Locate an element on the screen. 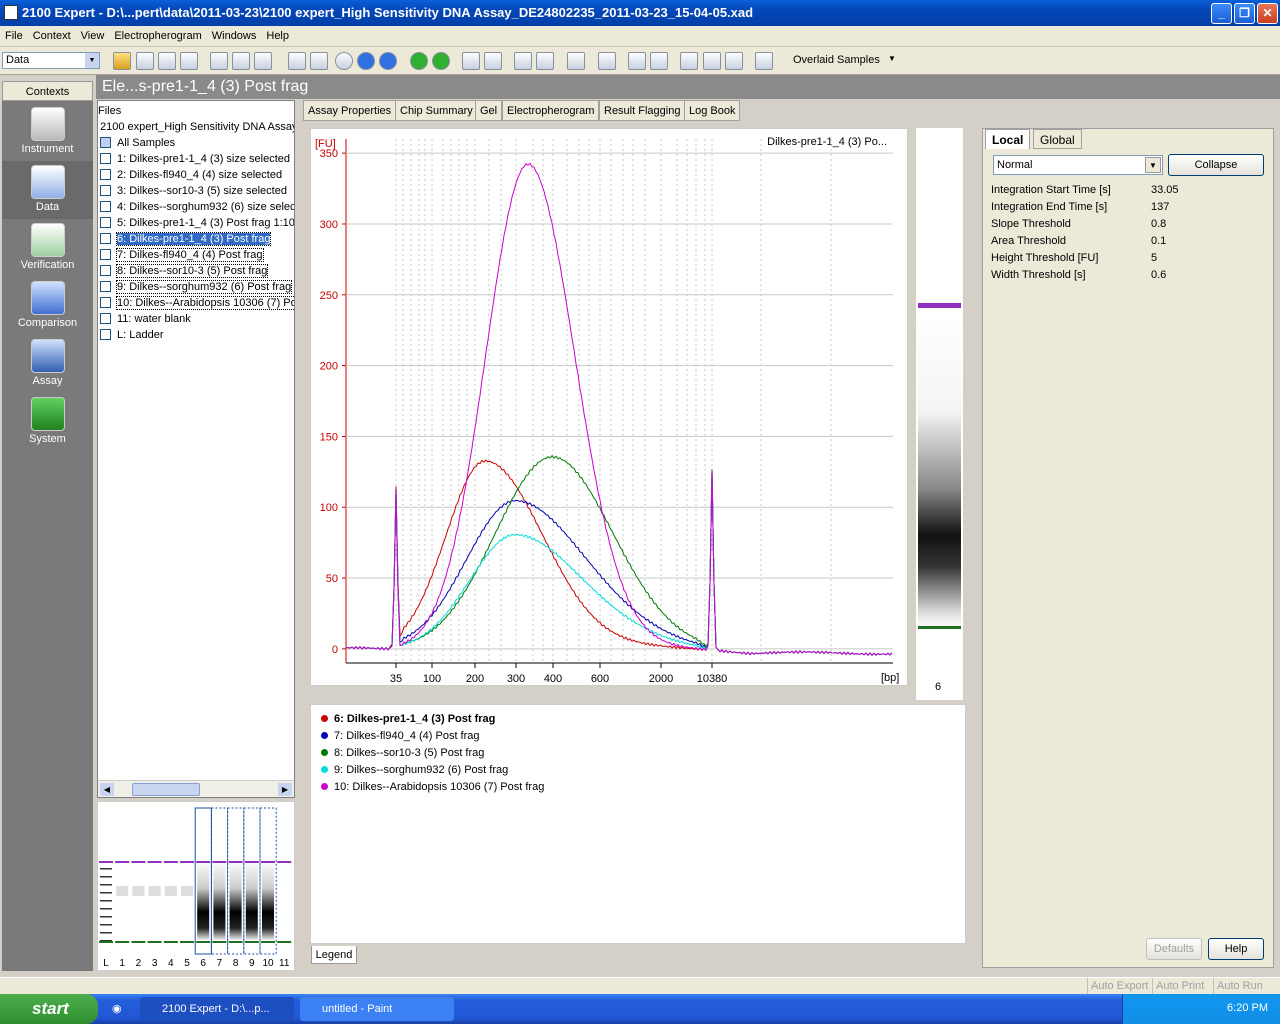  task-paint: untitled - Paint is located at coordinates (377, 1009).